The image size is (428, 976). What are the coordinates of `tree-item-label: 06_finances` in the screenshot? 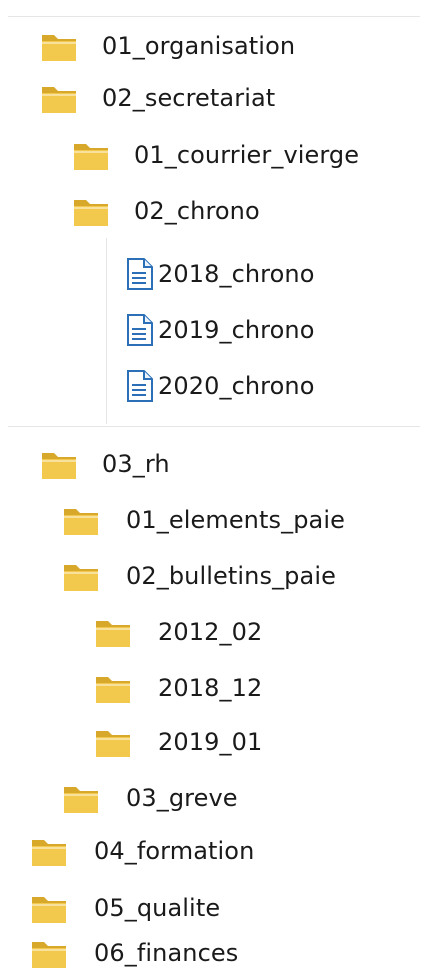 It's located at (166, 953).